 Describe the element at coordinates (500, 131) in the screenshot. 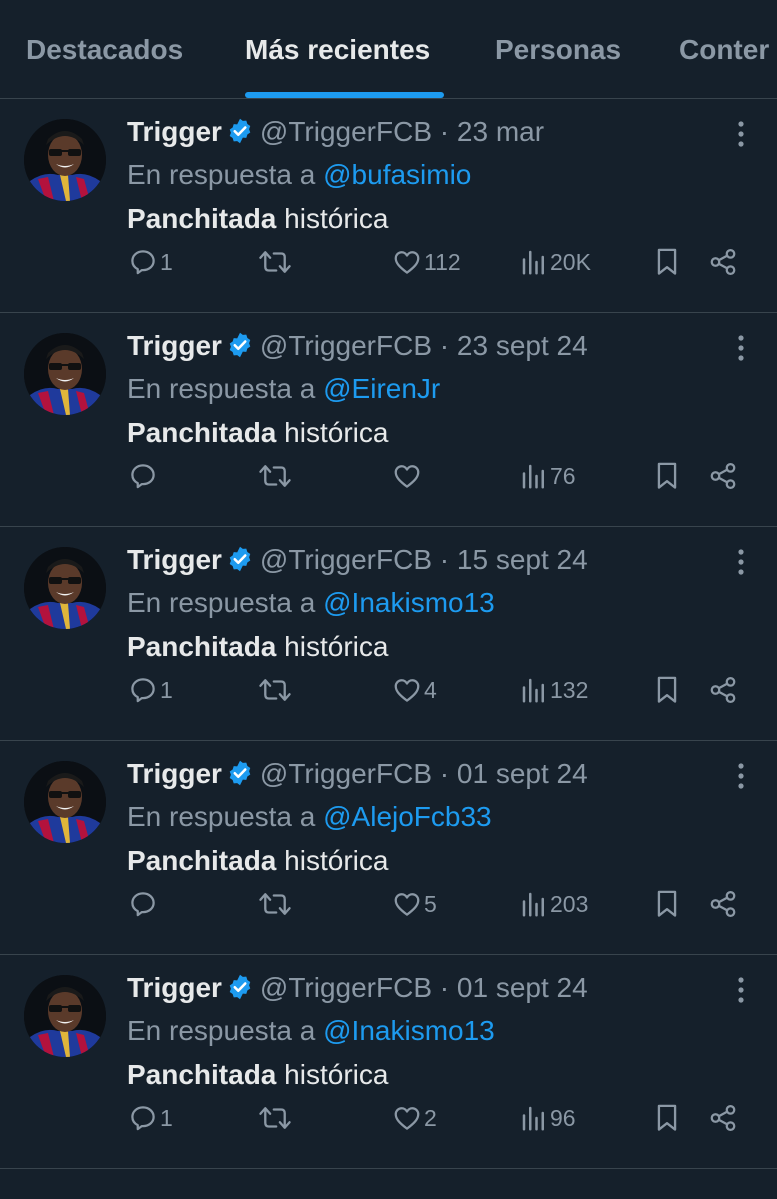

I see `tweet-date: 23 mar` at that location.